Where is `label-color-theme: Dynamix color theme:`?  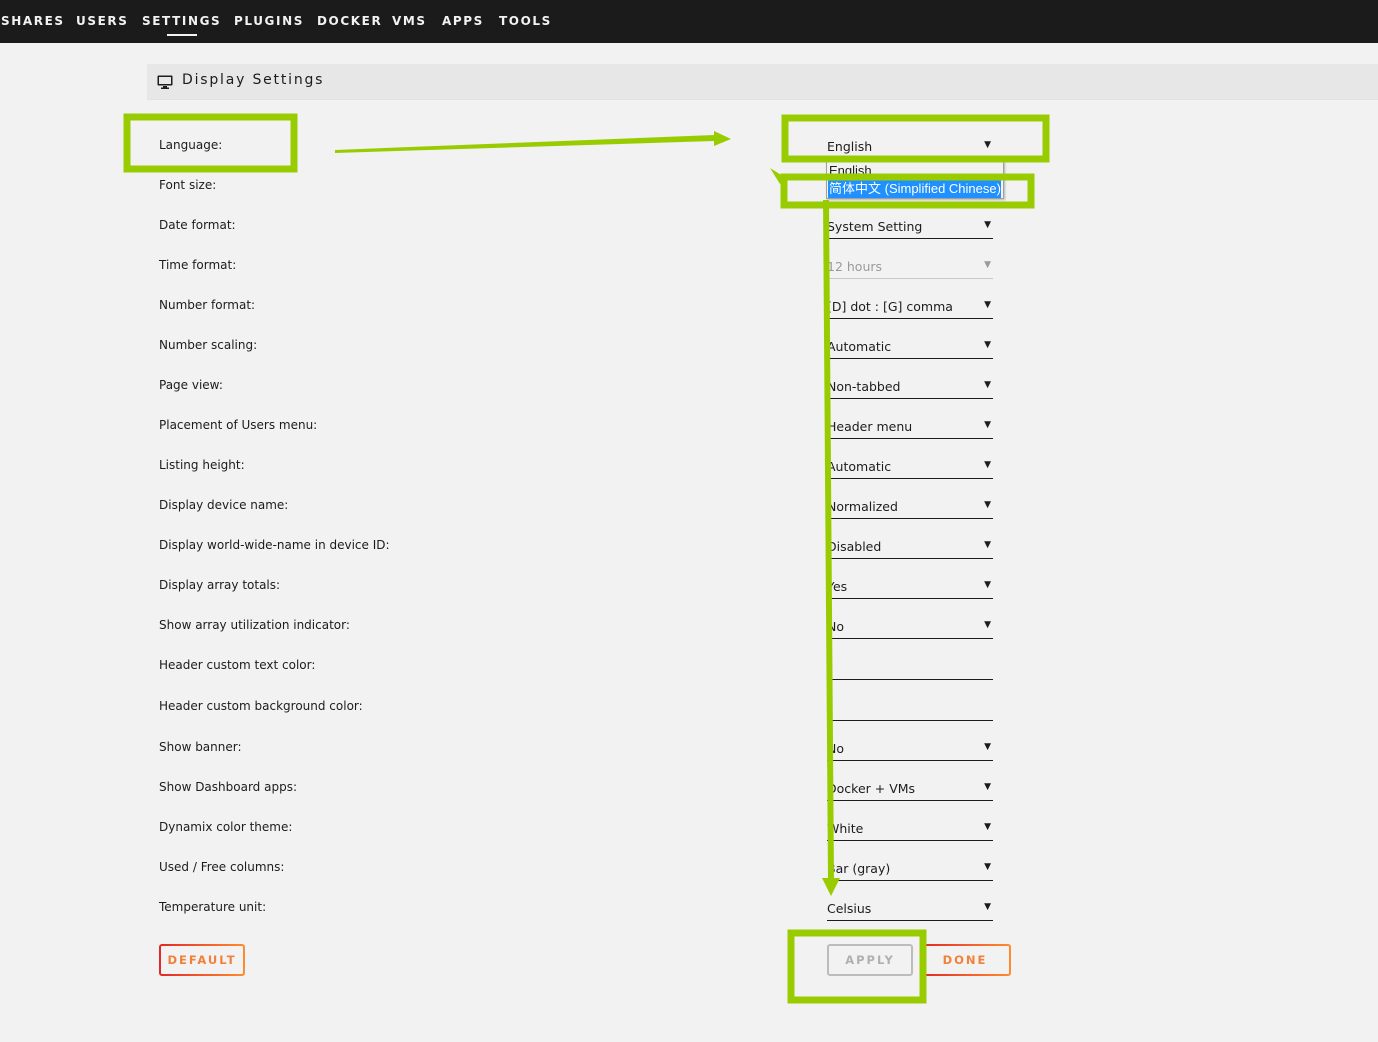 label-color-theme: Dynamix color theme: is located at coordinates (226, 827).